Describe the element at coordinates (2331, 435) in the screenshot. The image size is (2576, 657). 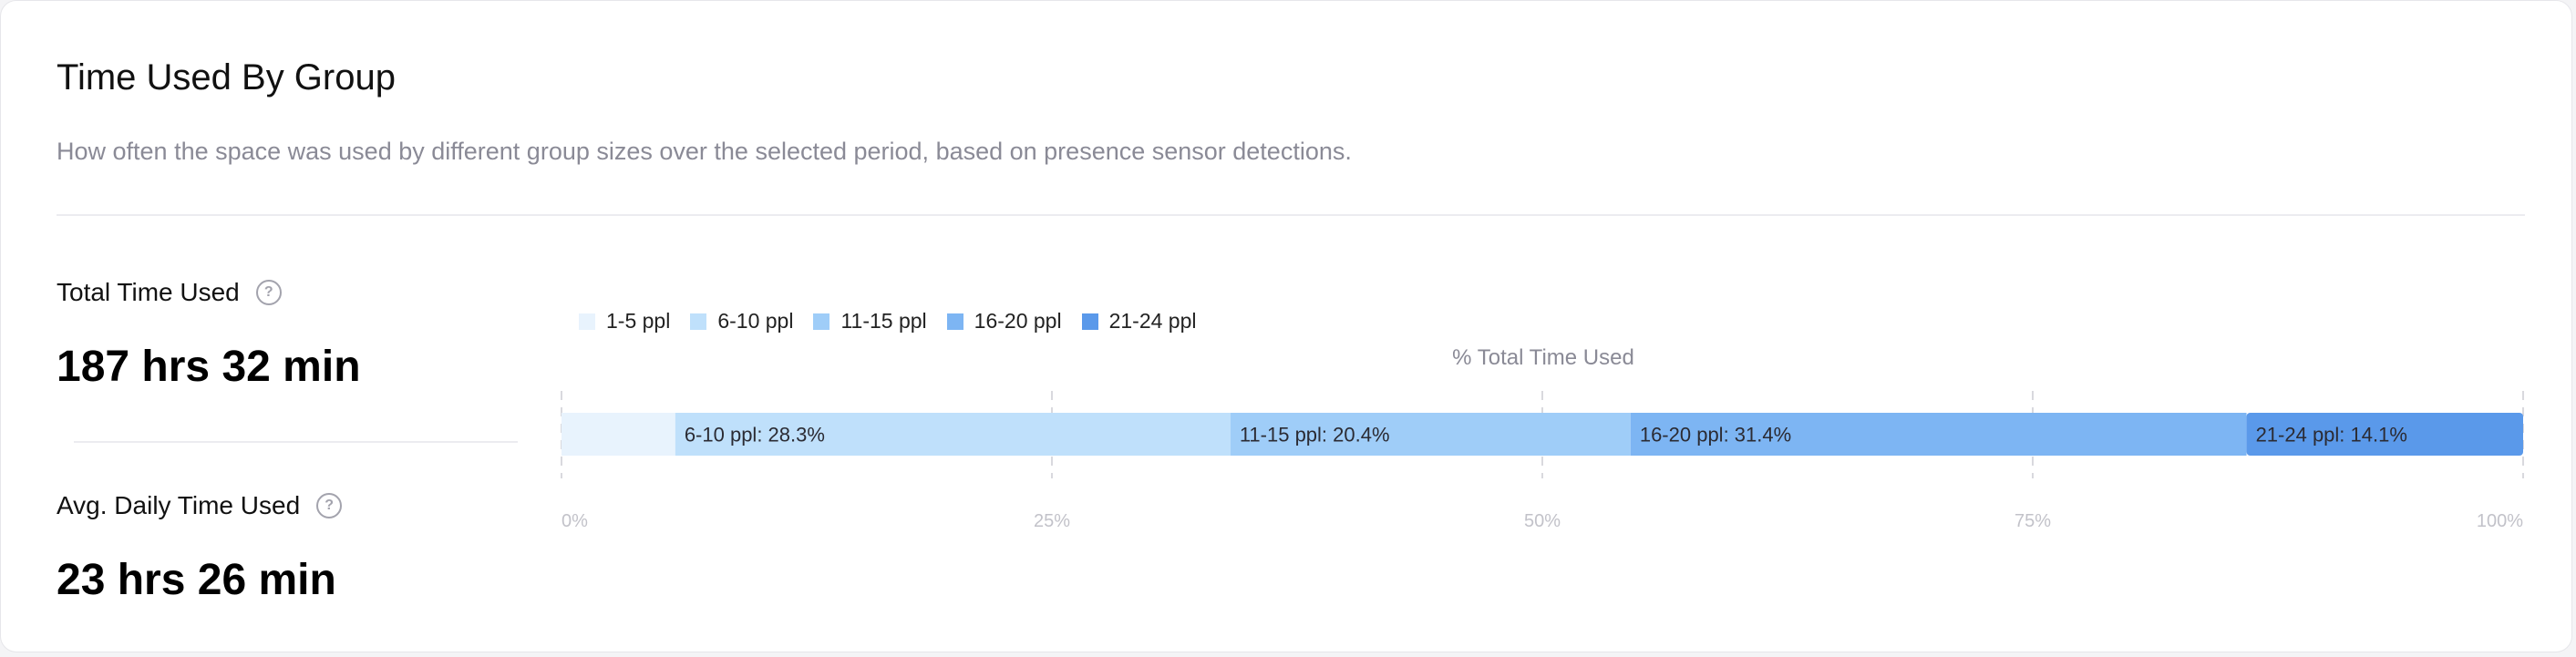
I see `bar-data-label: 21-24 ppl: 14.1%` at that location.